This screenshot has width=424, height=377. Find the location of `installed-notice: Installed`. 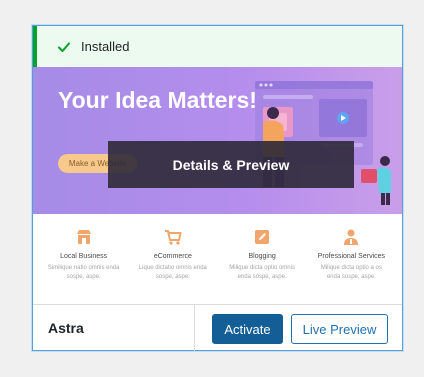

installed-notice: Installed is located at coordinates (217, 46).